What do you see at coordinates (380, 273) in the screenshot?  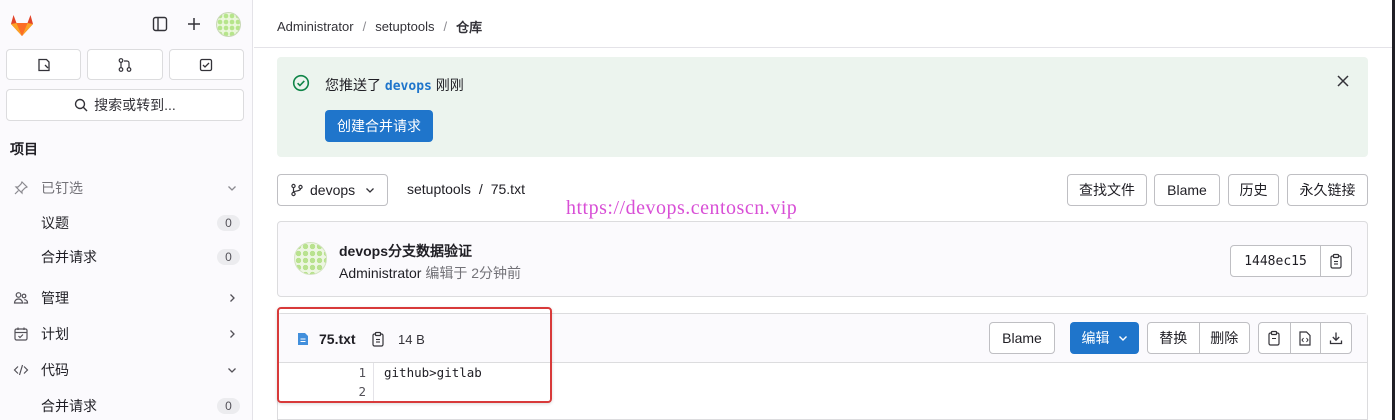 I see `commit-author: Administrator` at bounding box center [380, 273].